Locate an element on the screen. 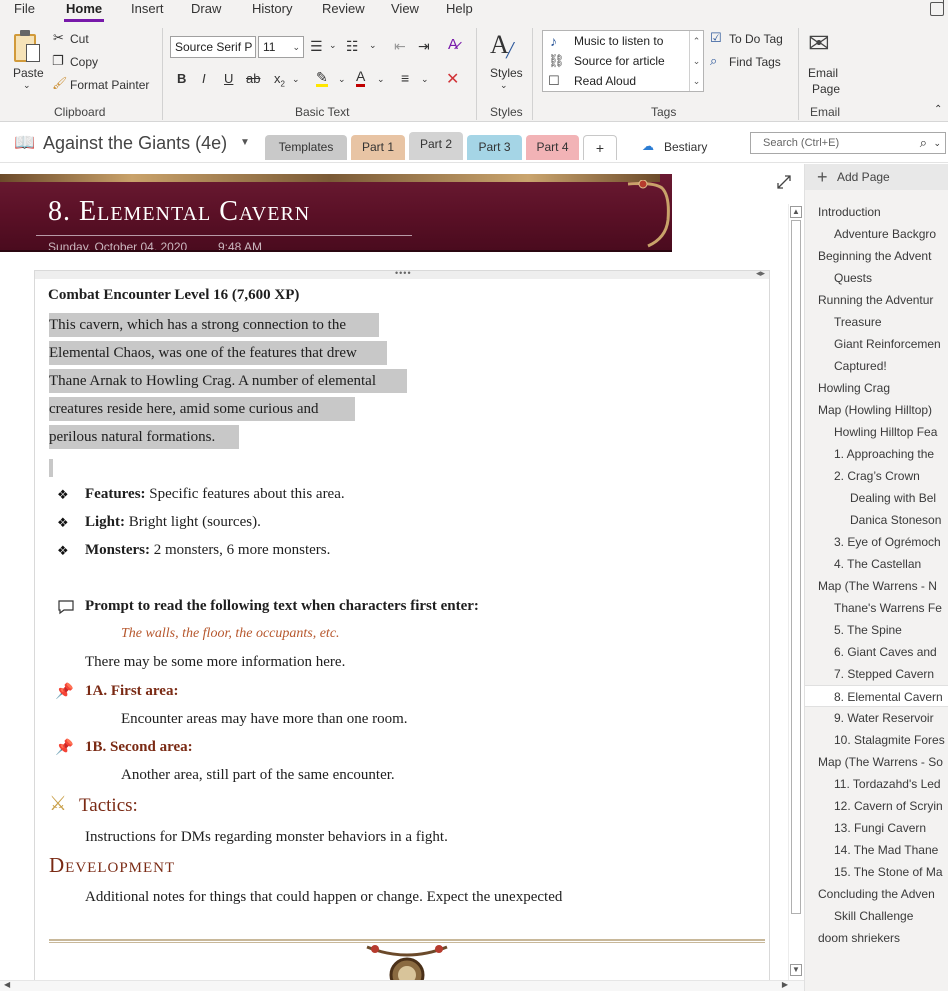  cut-button: Cut is located at coordinates (79, 39).